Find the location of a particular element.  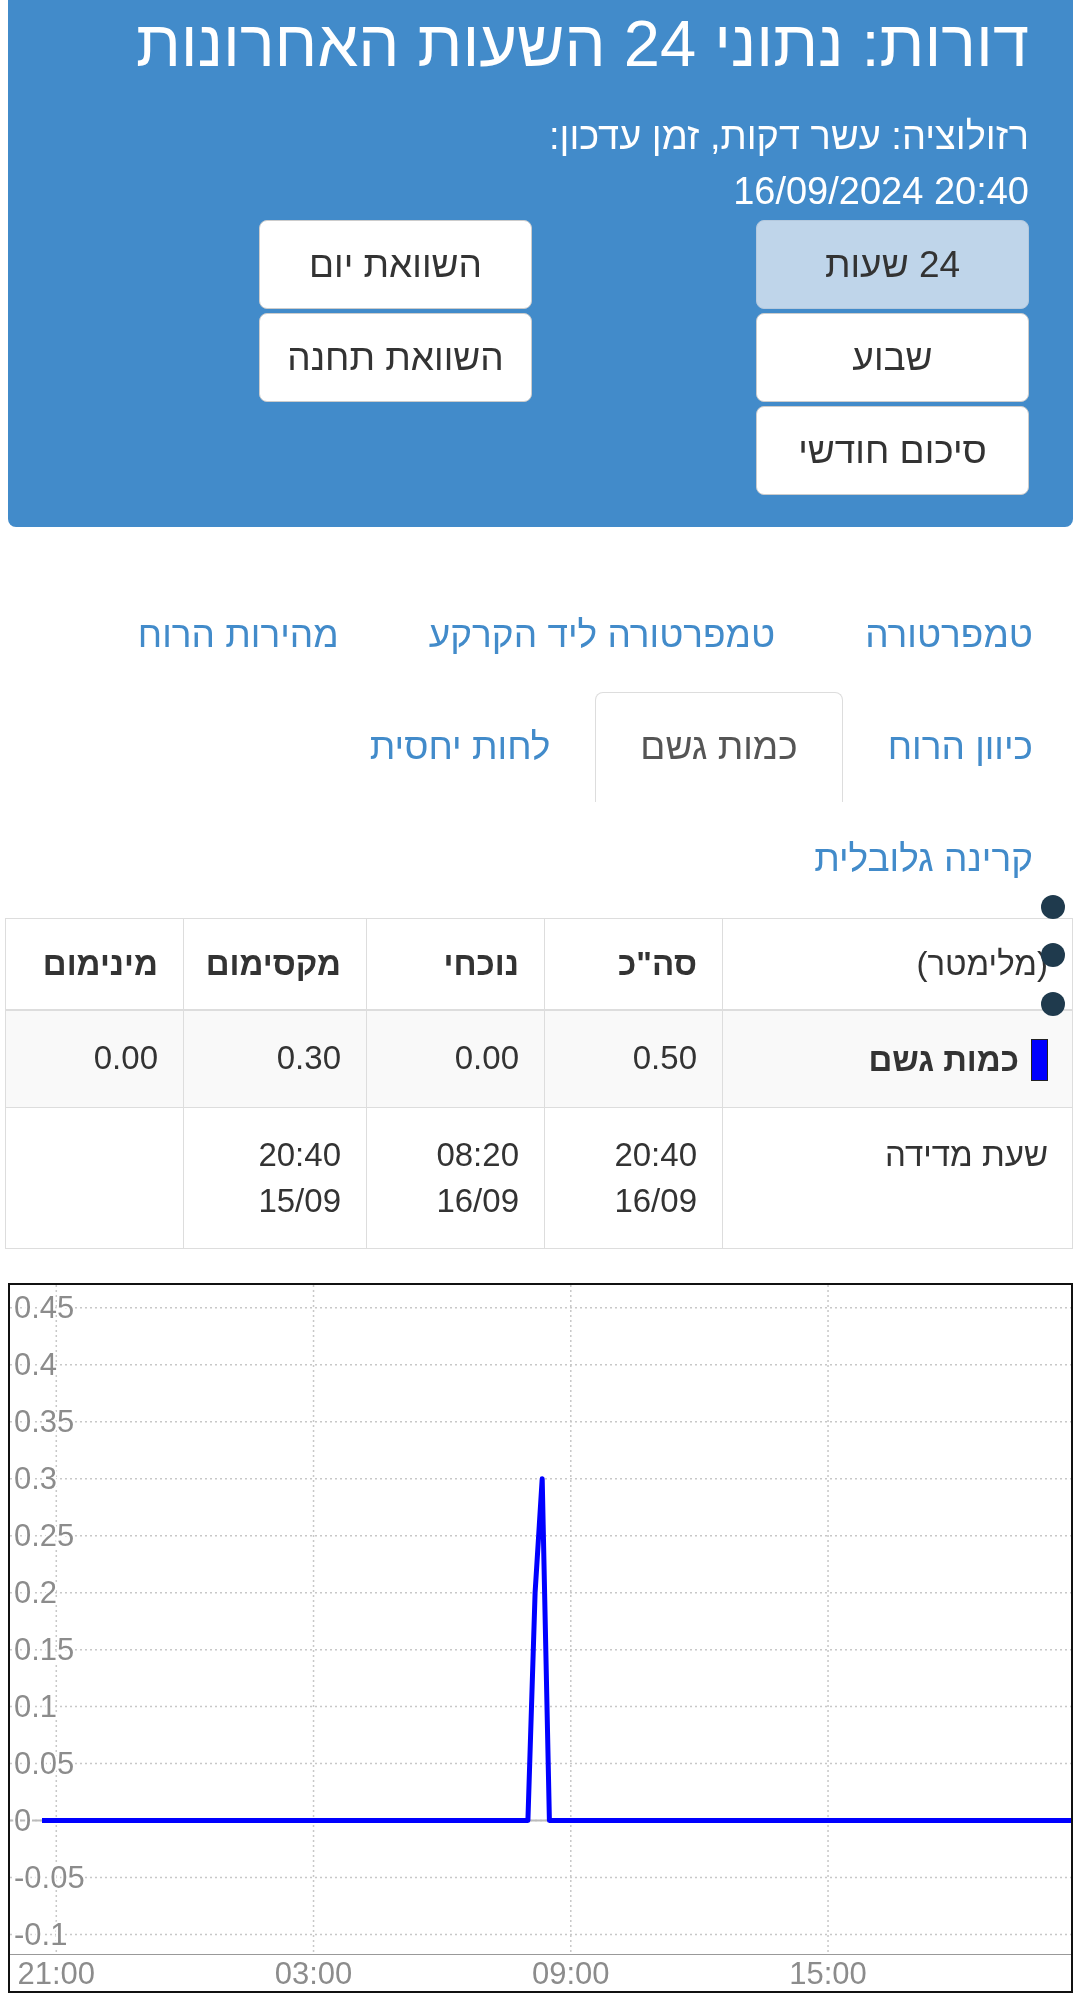

x-axis-label: 15:00 is located at coordinates (828, 1973).